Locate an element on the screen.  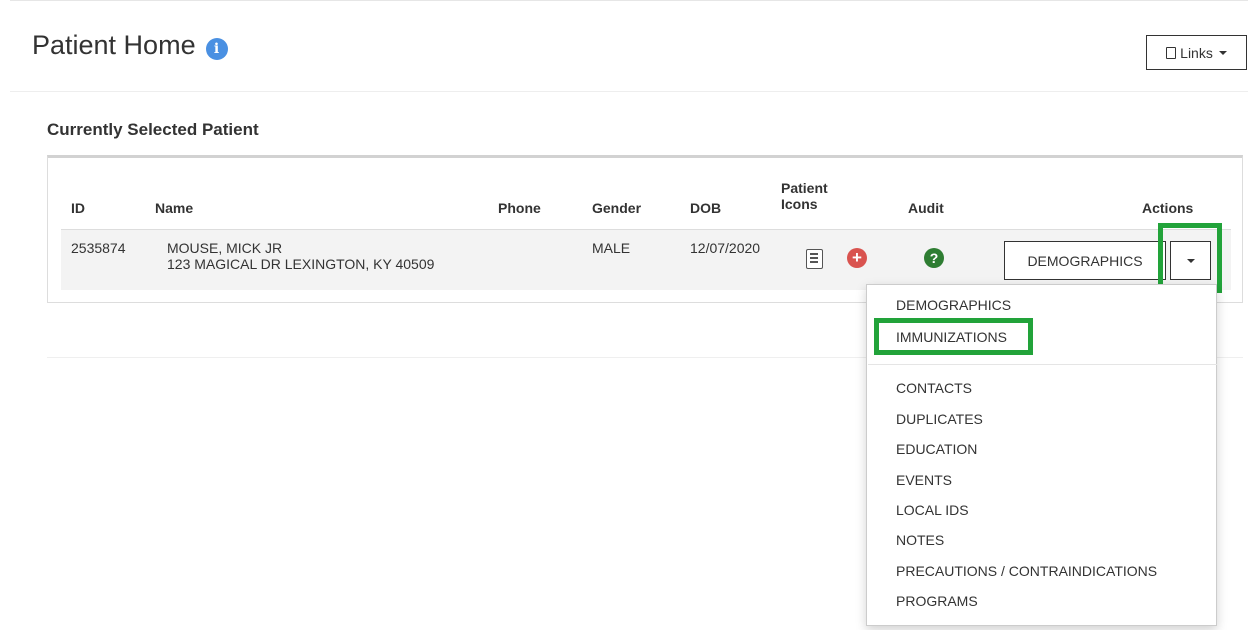
menu-item-duplicates: DUPLICATES is located at coordinates (939, 419).